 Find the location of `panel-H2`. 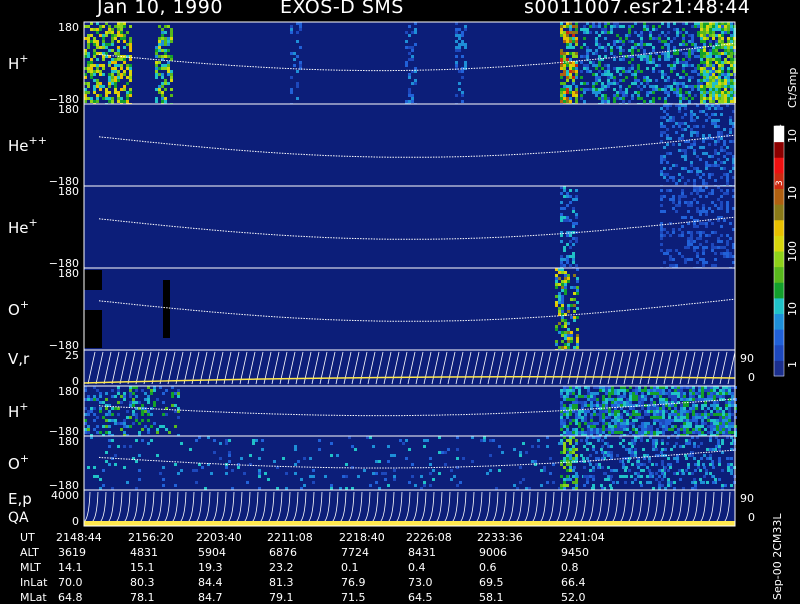

panel-H2 is located at coordinates (410, 411).